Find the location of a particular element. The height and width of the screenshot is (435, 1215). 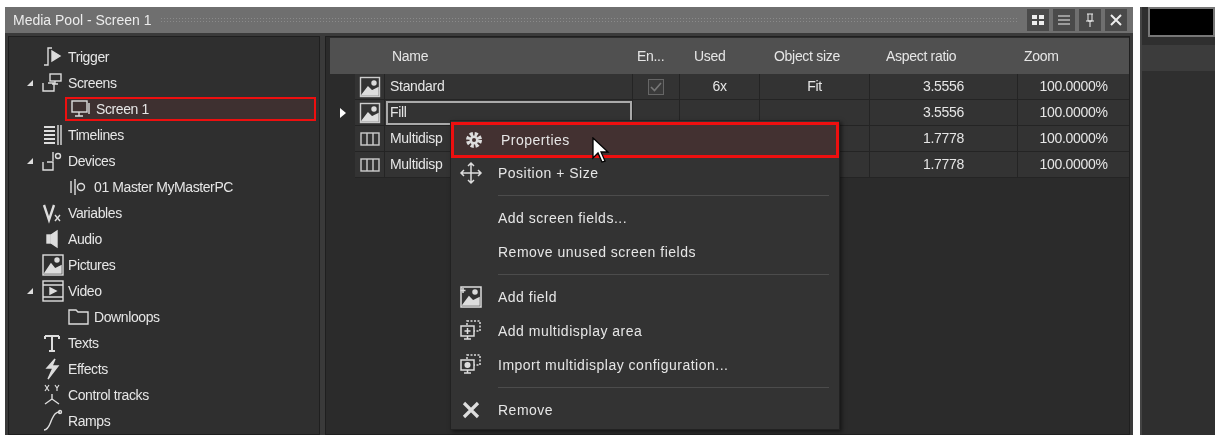

tree-item: Trigger is located at coordinates (75, 57).